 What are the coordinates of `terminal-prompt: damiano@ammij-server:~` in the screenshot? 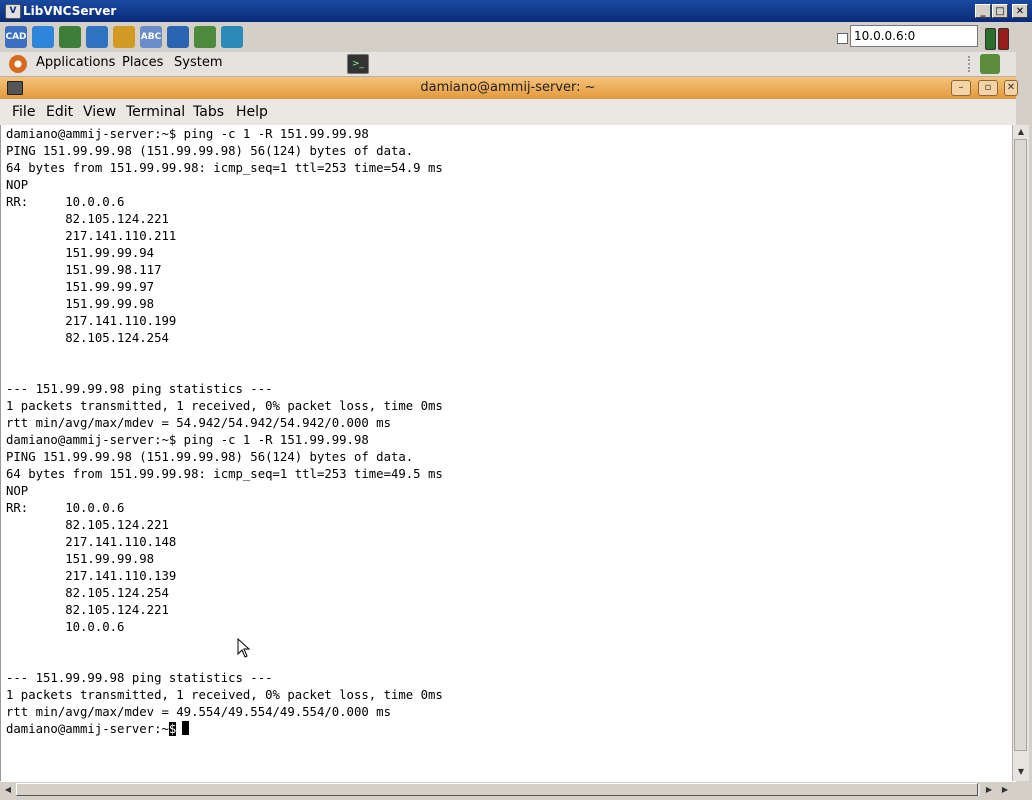 It's located at (87, 729).